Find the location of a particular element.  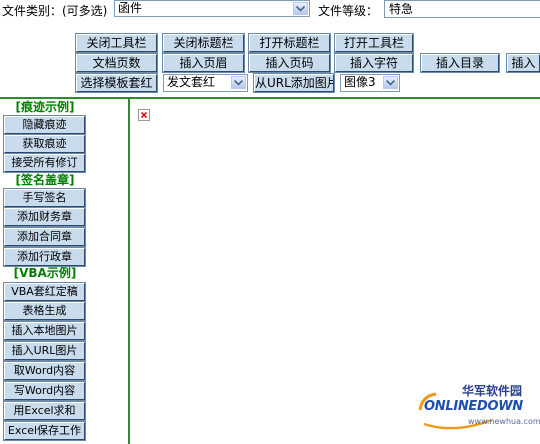

insert-chars-button: 插入字符 is located at coordinates (374, 63).